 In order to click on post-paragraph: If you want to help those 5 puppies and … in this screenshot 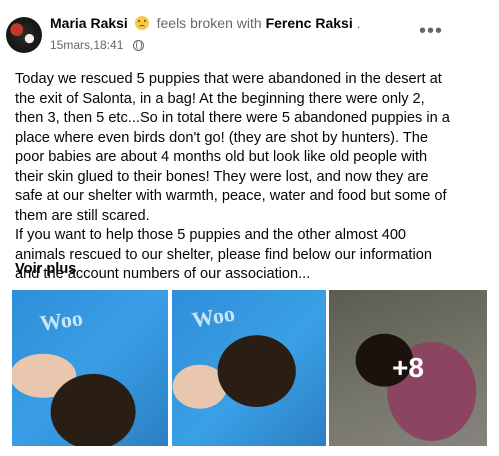, I will do `click(223, 254)`.